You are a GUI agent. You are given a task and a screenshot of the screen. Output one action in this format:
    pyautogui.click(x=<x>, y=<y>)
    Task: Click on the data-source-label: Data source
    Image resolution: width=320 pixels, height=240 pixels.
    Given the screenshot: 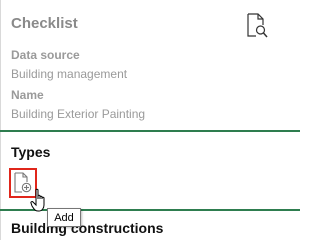 What is the action you would take?
    pyautogui.click(x=45, y=55)
    